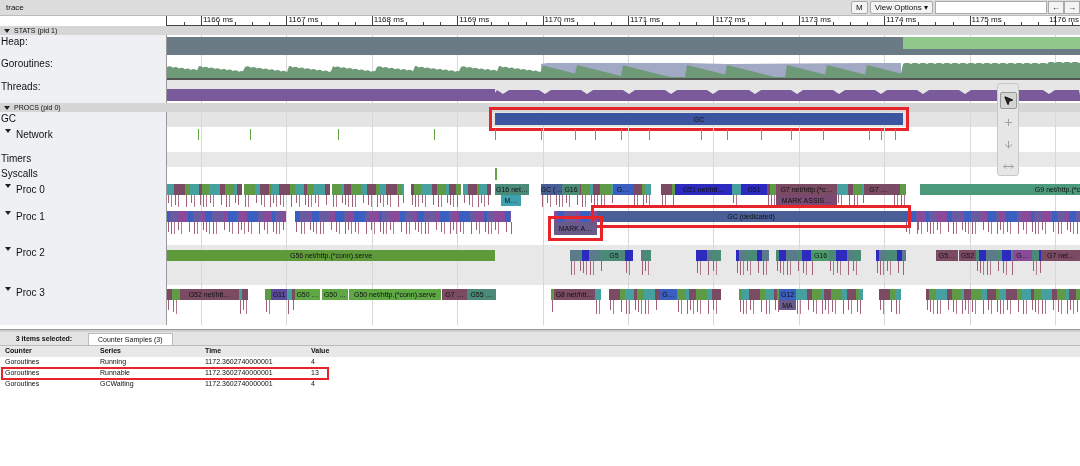  Describe the element at coordinates (16, 159) in the screenshot. I see `track-label: Timers` at that location.